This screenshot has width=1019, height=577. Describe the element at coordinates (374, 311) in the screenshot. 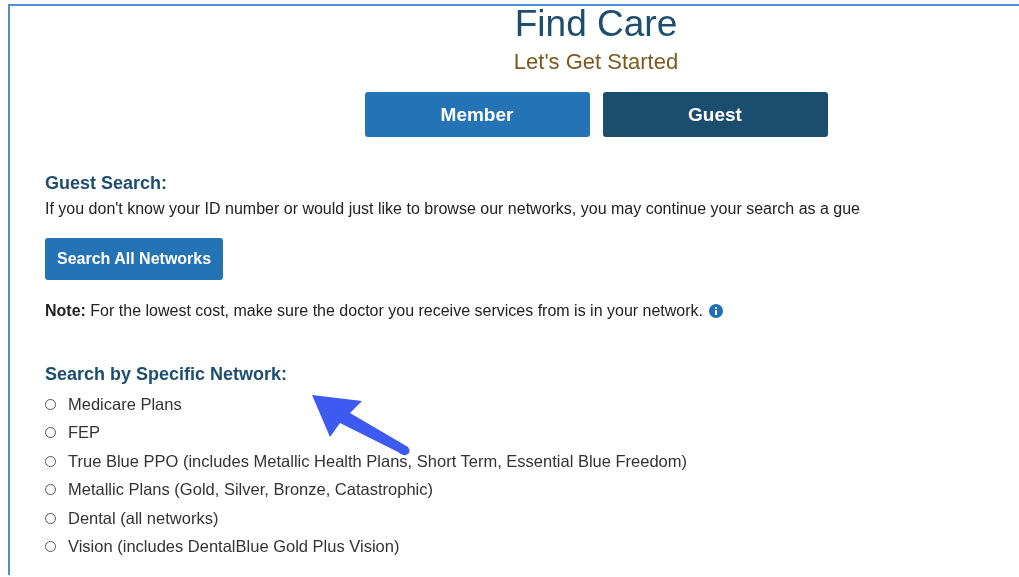

I see `note-text: Note: For the lowest cost, make sure the doctor you receive services from is in your network.` at that location.